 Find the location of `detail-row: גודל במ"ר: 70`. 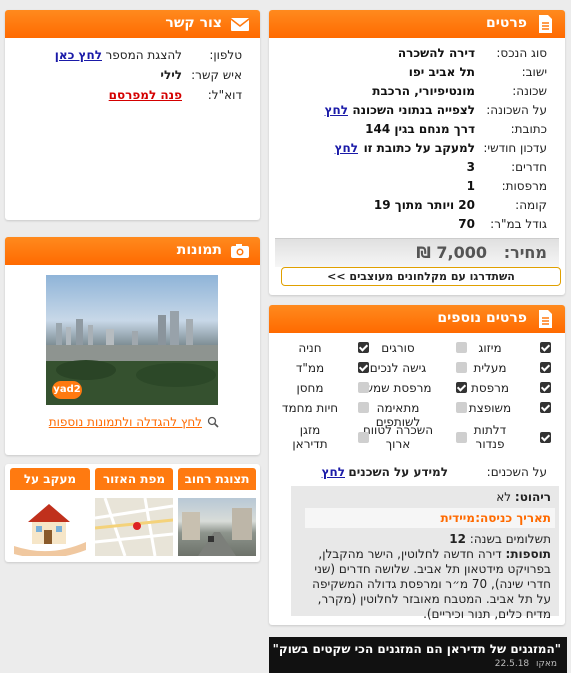

detail-row: גודל במ"ר: 70 is located at coordinates (417, 225).